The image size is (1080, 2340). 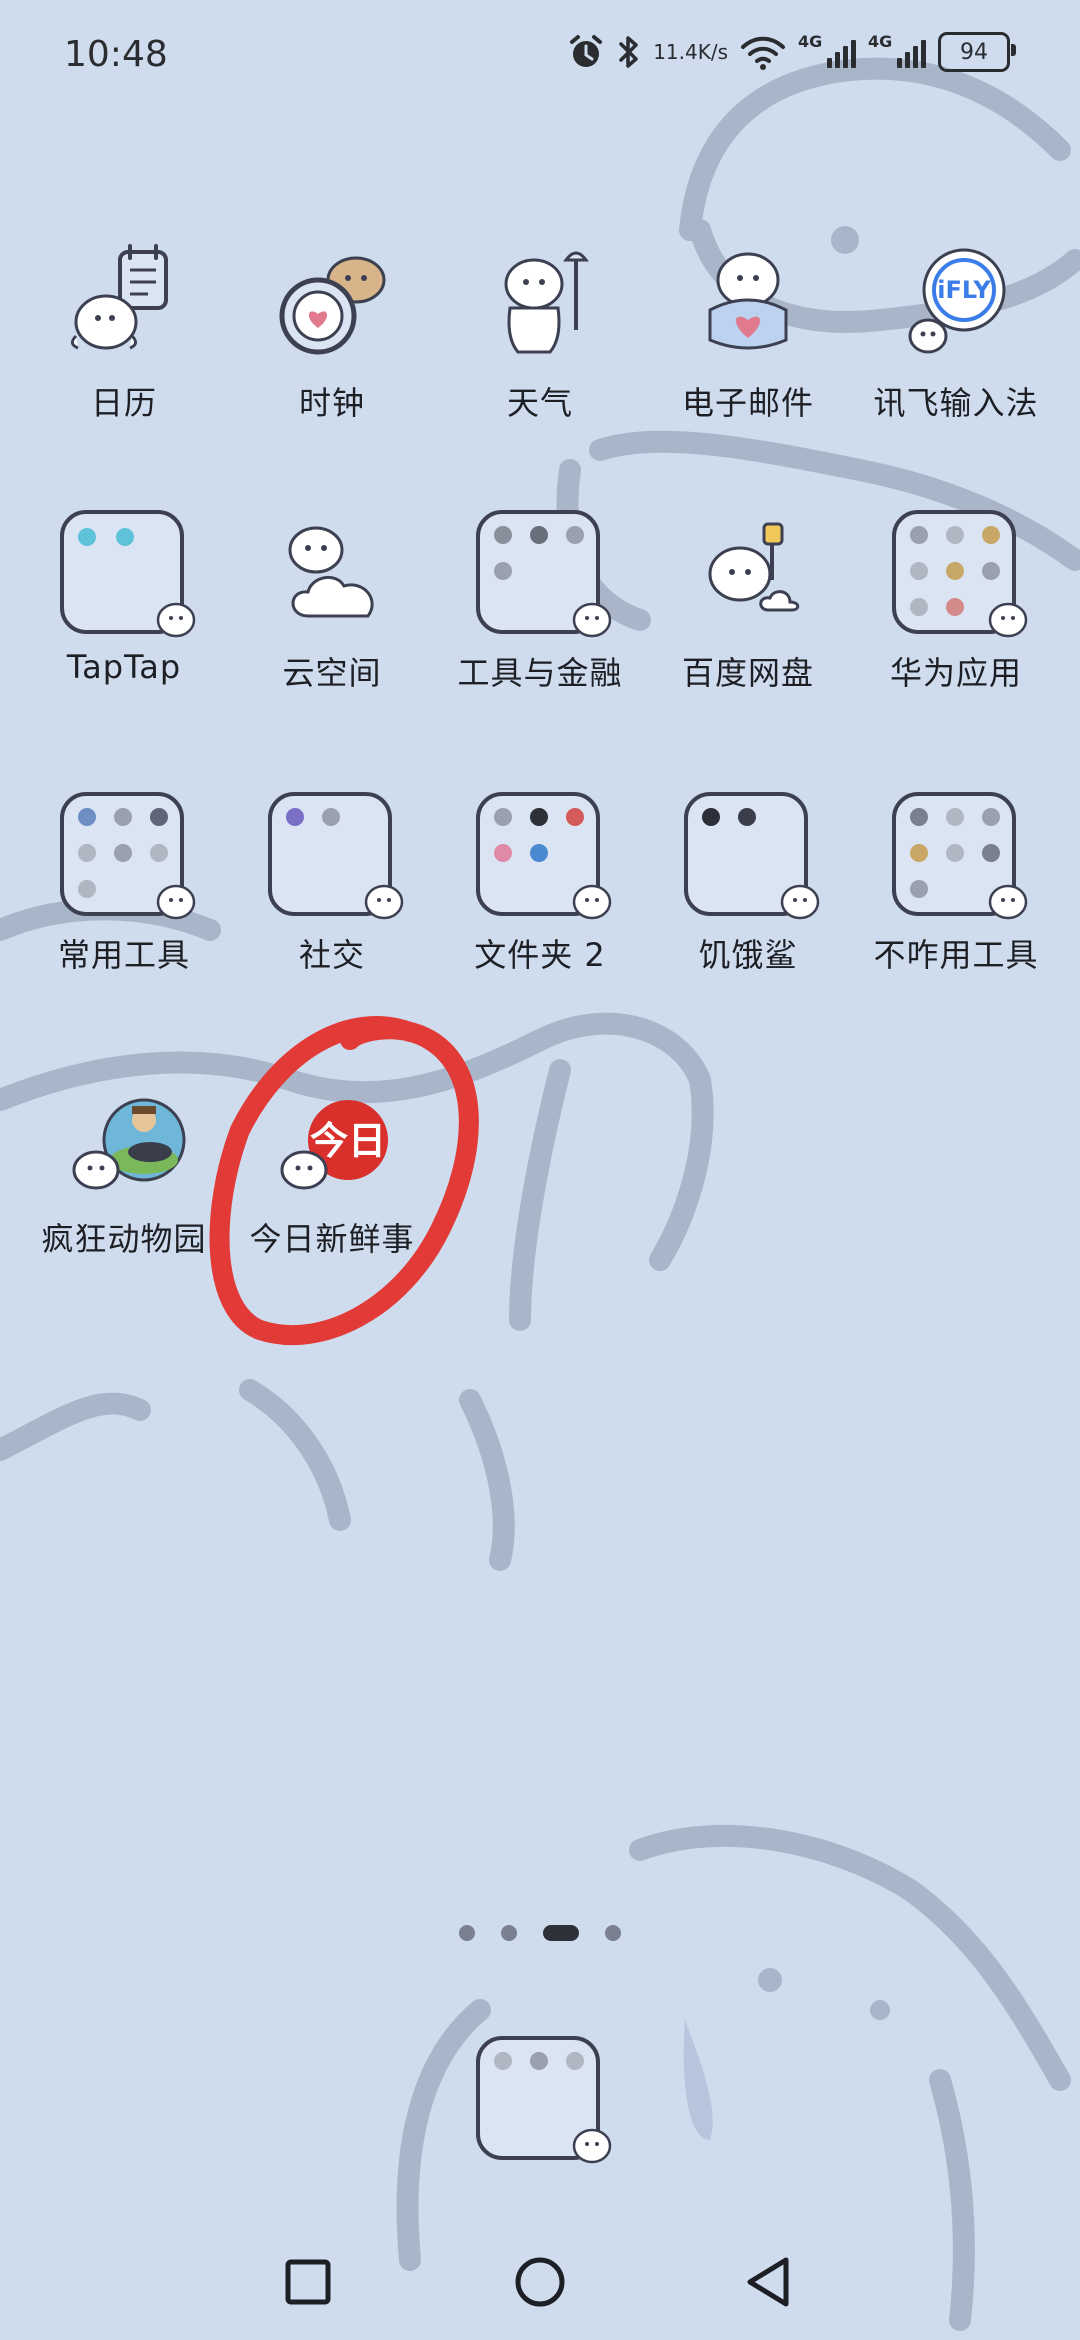 What do you see at coordinates (308, 2282) in the screenshot?
I see `recents-button` at bounding box center [308, 2282].